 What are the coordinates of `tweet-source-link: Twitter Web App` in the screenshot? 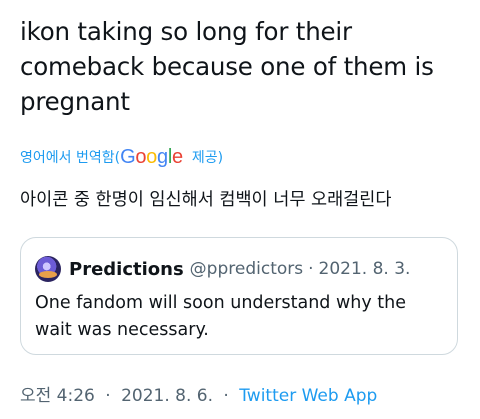 It's located at (308, 396).